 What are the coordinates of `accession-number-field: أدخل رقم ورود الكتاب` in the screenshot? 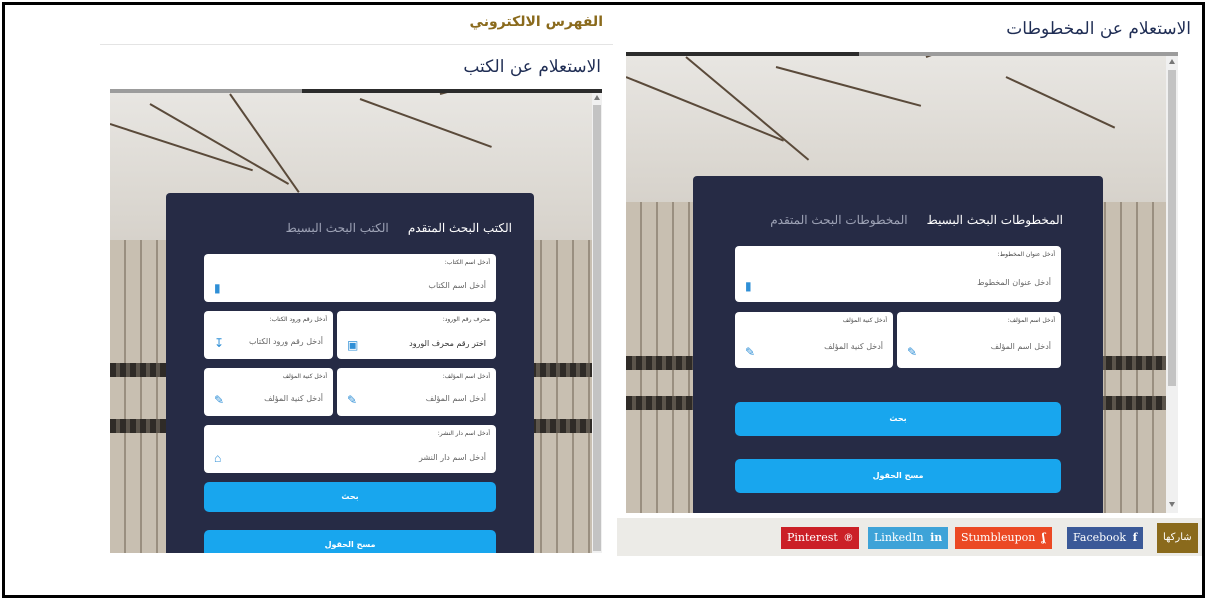 It's located at (268, 335).